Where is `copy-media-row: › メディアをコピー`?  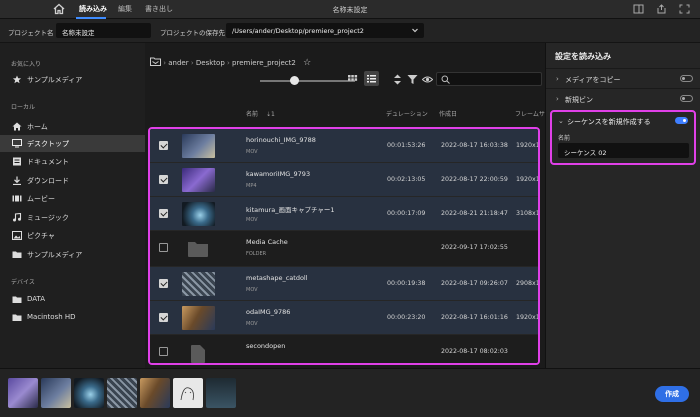 copy-media-row: › メディアをコピー is located at coordinates (623, 78).